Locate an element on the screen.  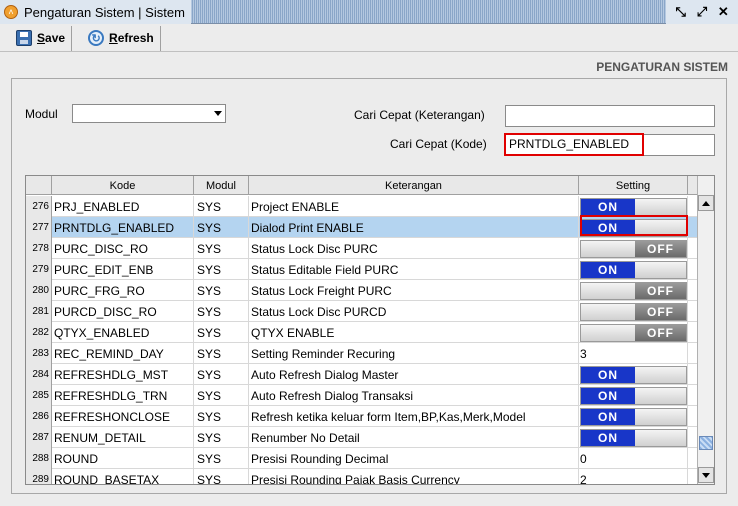
close-icon: ✕ is located at coordinates (723, 12).